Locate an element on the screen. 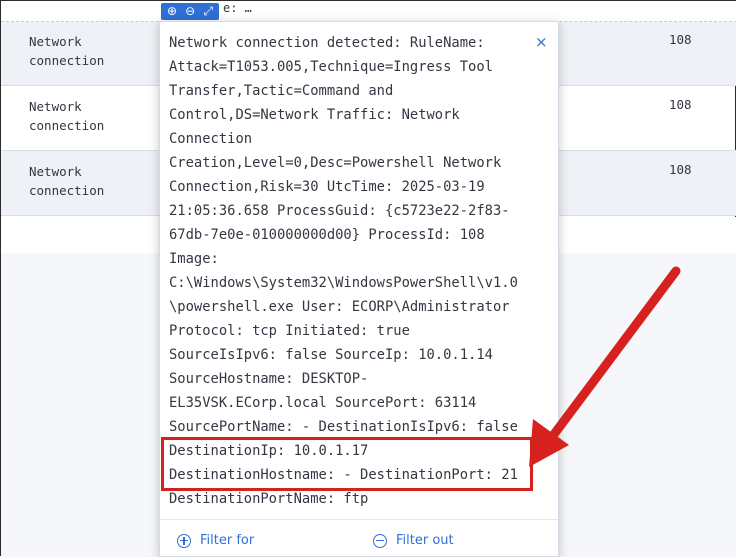  cell-action-toolbar: ⊕ ⊖ ⤢ is located at coordinates (190, 11).